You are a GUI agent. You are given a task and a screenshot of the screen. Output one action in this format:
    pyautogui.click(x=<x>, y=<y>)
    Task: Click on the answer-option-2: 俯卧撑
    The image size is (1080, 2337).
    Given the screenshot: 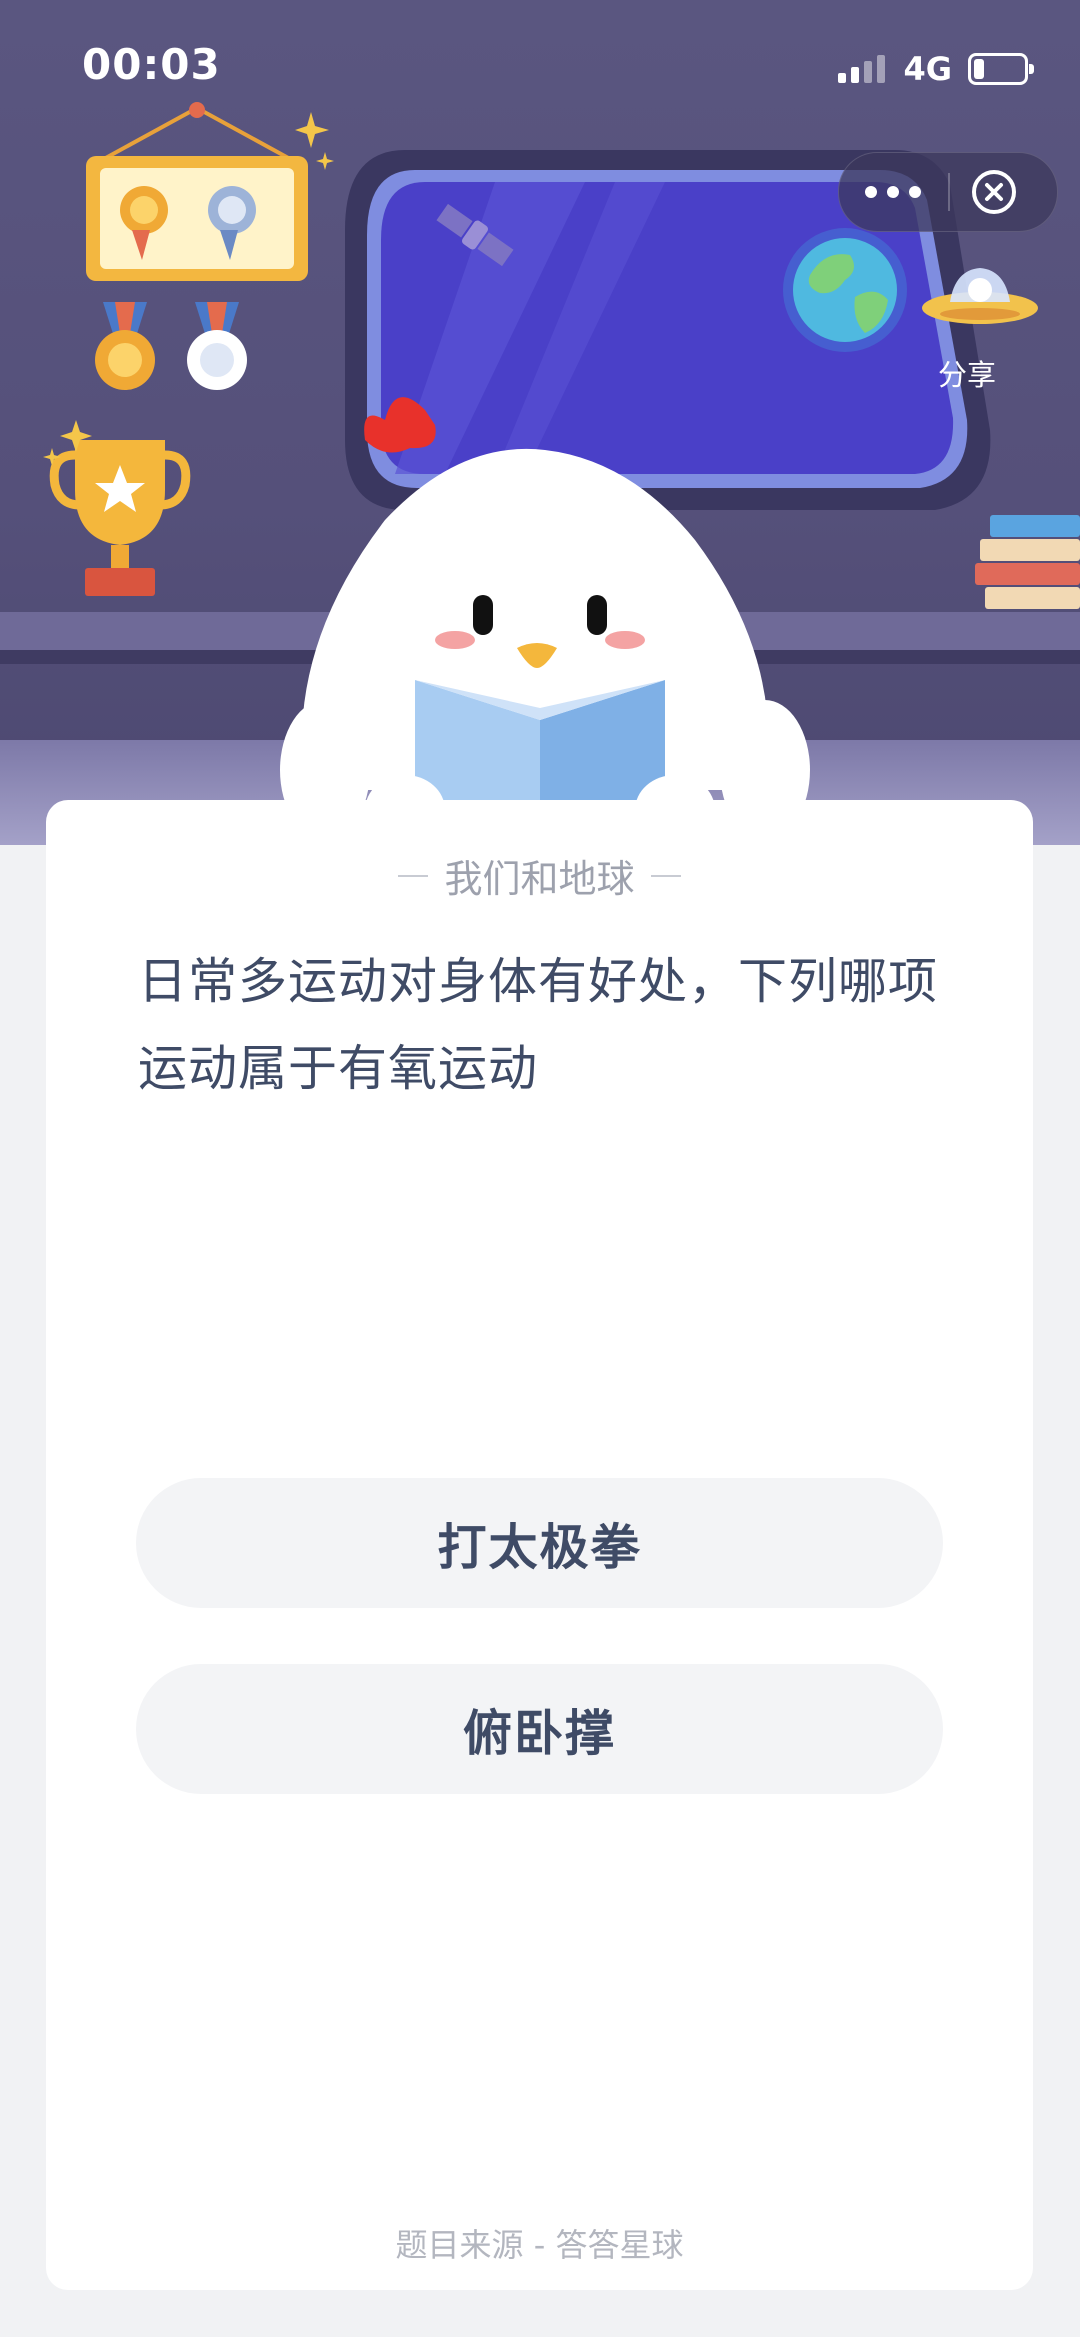 What is the action you would take?
    pyautogui.click(x=539, y=1729)
    